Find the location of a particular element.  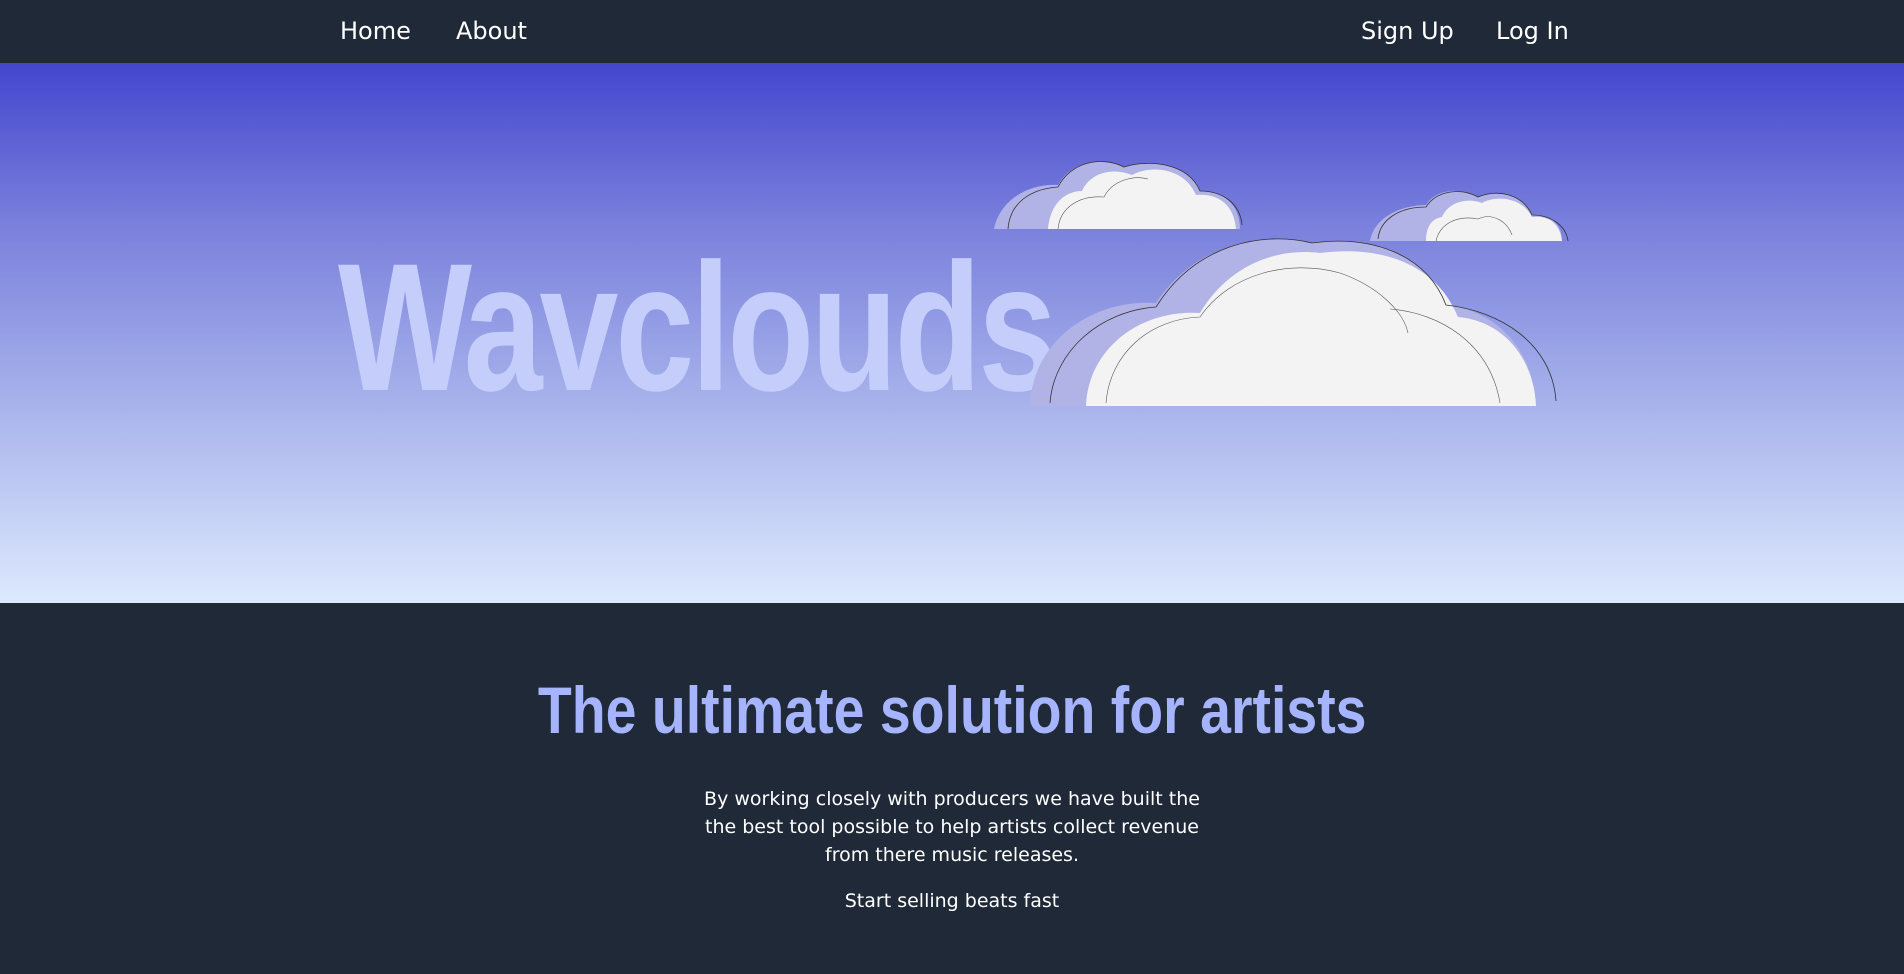

clouds-illustration is located at coordinates (1281, 283).